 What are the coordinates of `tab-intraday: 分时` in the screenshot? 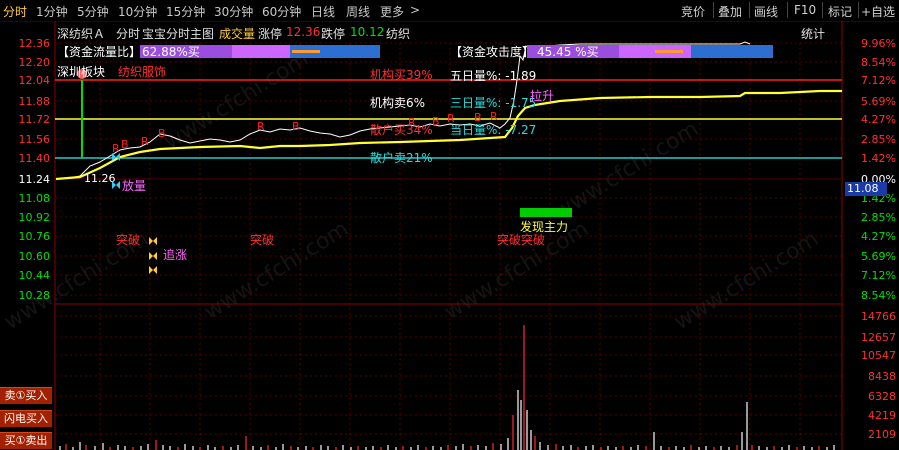 It's located at (15, 11).